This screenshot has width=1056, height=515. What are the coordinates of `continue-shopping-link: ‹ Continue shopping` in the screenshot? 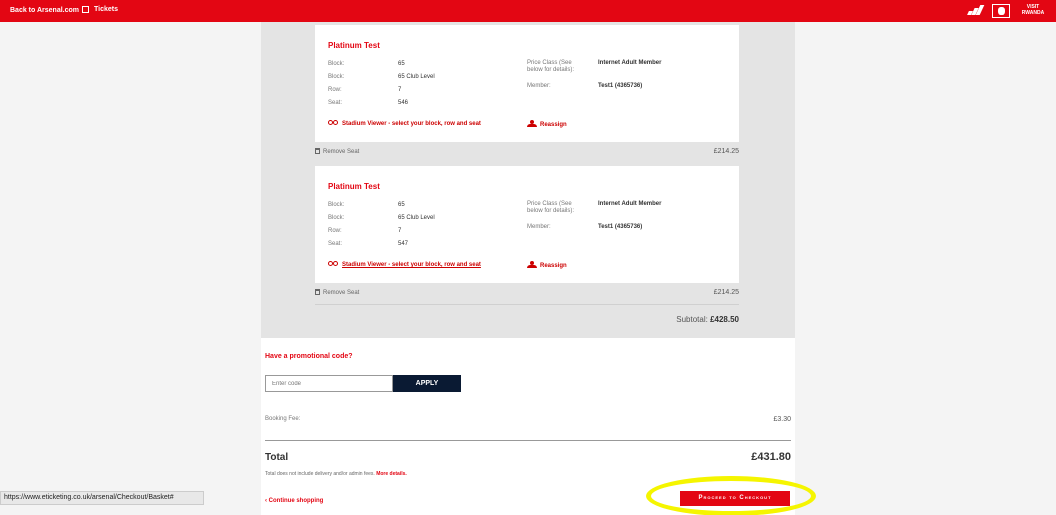 It's located at (294, 501).